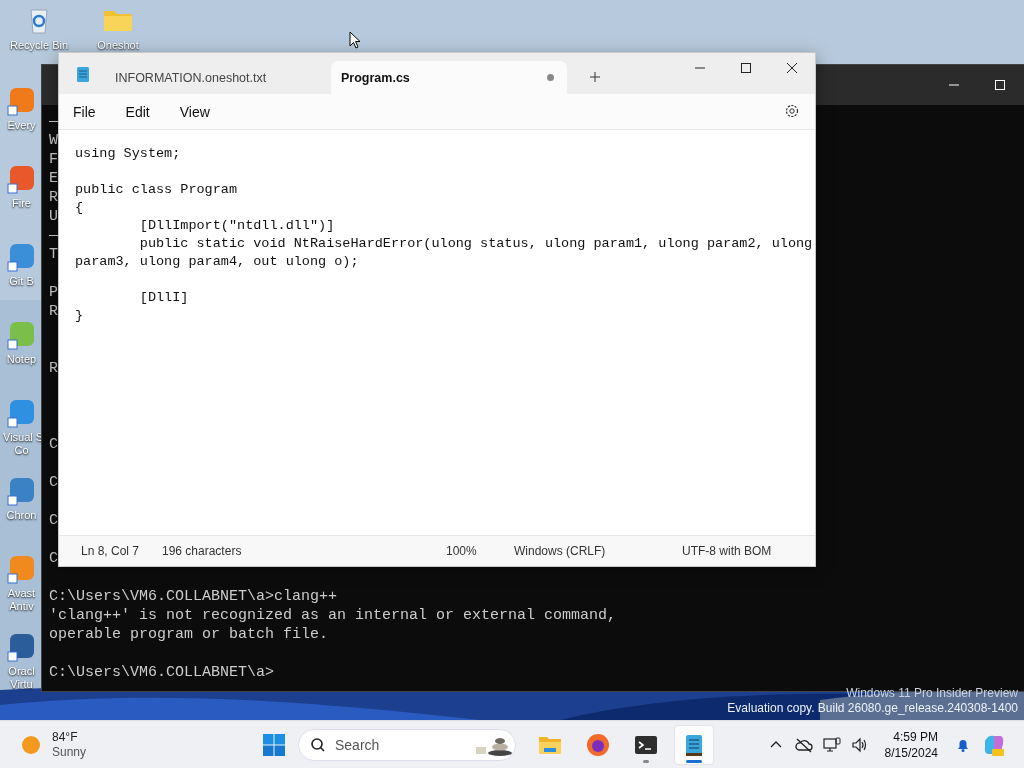 This screenshot has height=768, width=1024. What do you see at coordinates (21, 359) in the screenshot?
I see `icon-label: Notep` at bounding box center [21, 359].